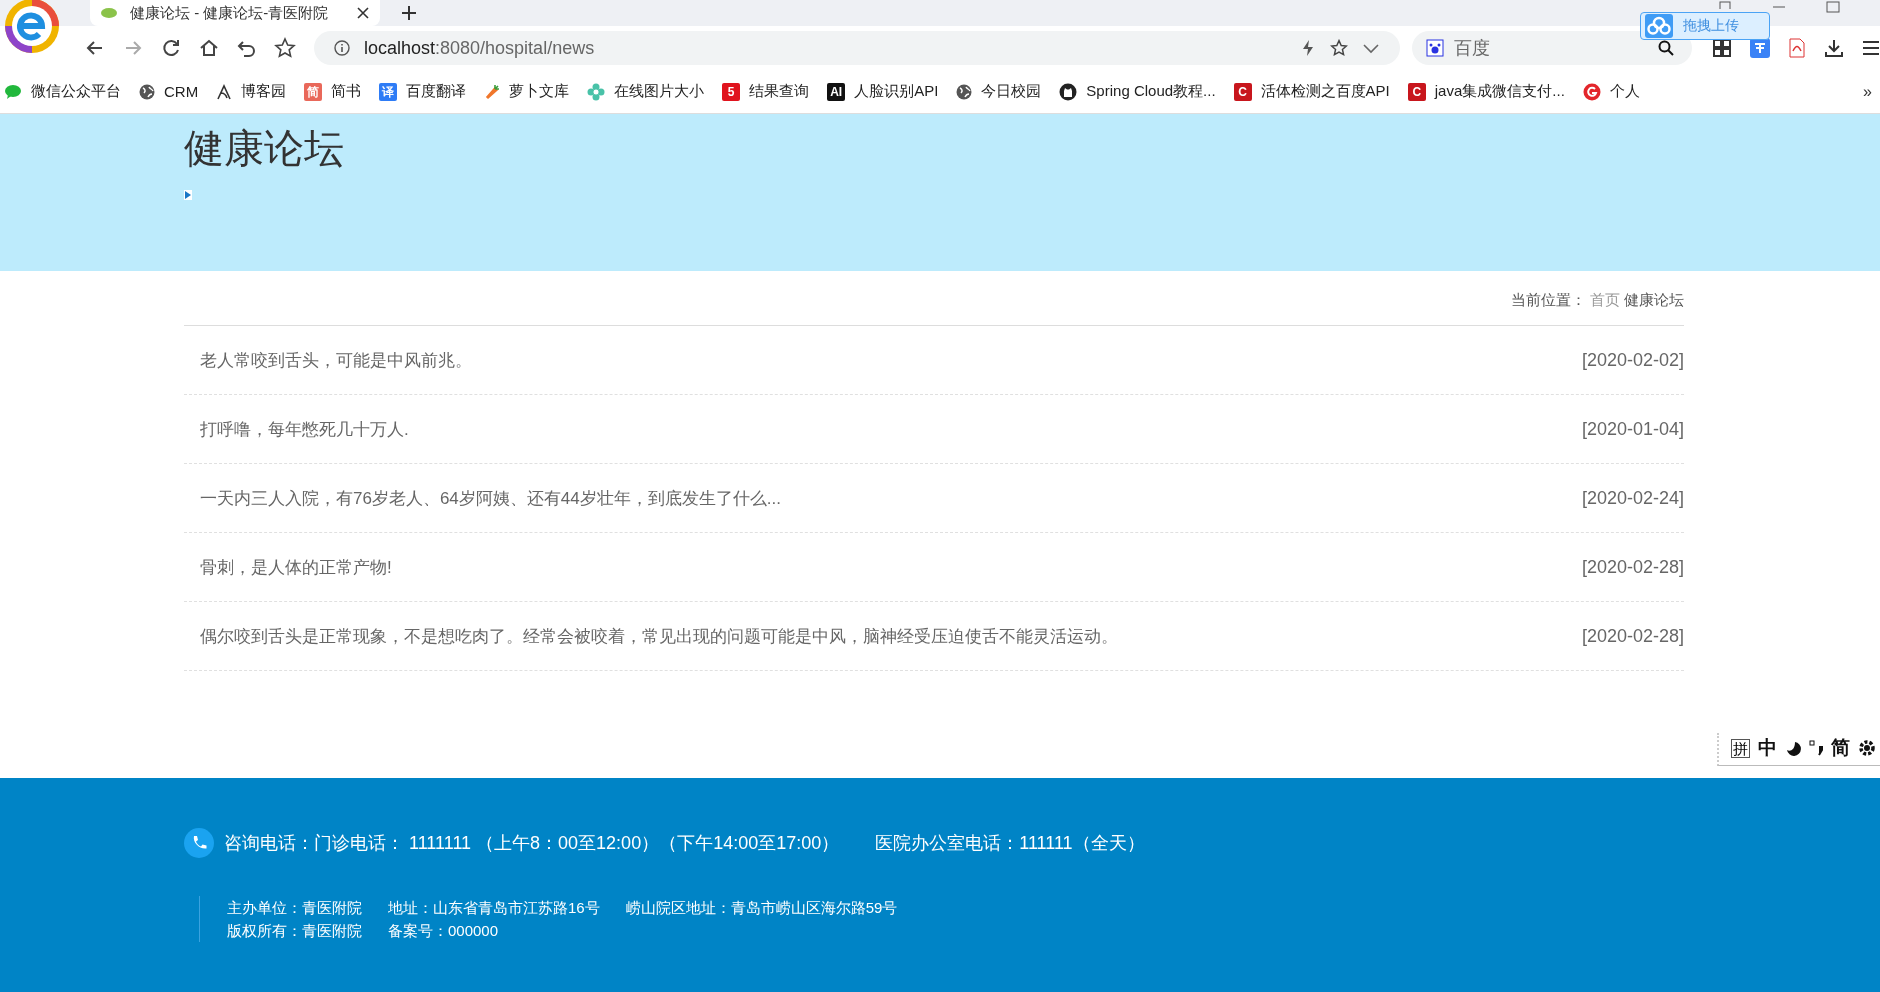 The image size is (1880, 992). What do you see at coordinates (999, 91) in the screenshot?
I see `bookmark-link: 今日校园` at bounding box center [999, 91].